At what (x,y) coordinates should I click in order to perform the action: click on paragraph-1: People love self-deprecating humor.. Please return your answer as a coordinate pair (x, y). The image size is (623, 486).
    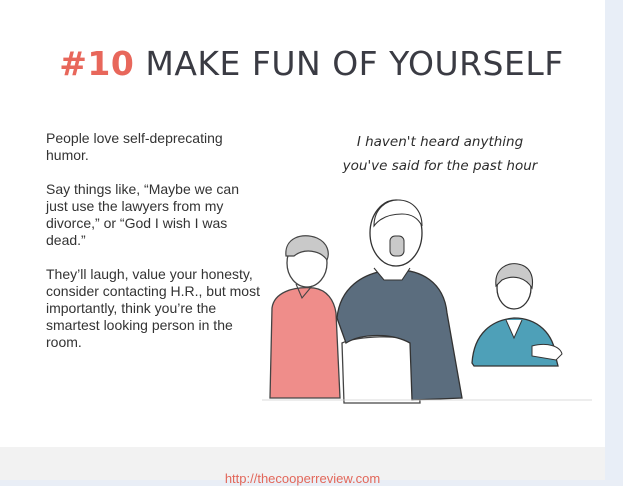
    Looking at the image, I should click on (134, 146).